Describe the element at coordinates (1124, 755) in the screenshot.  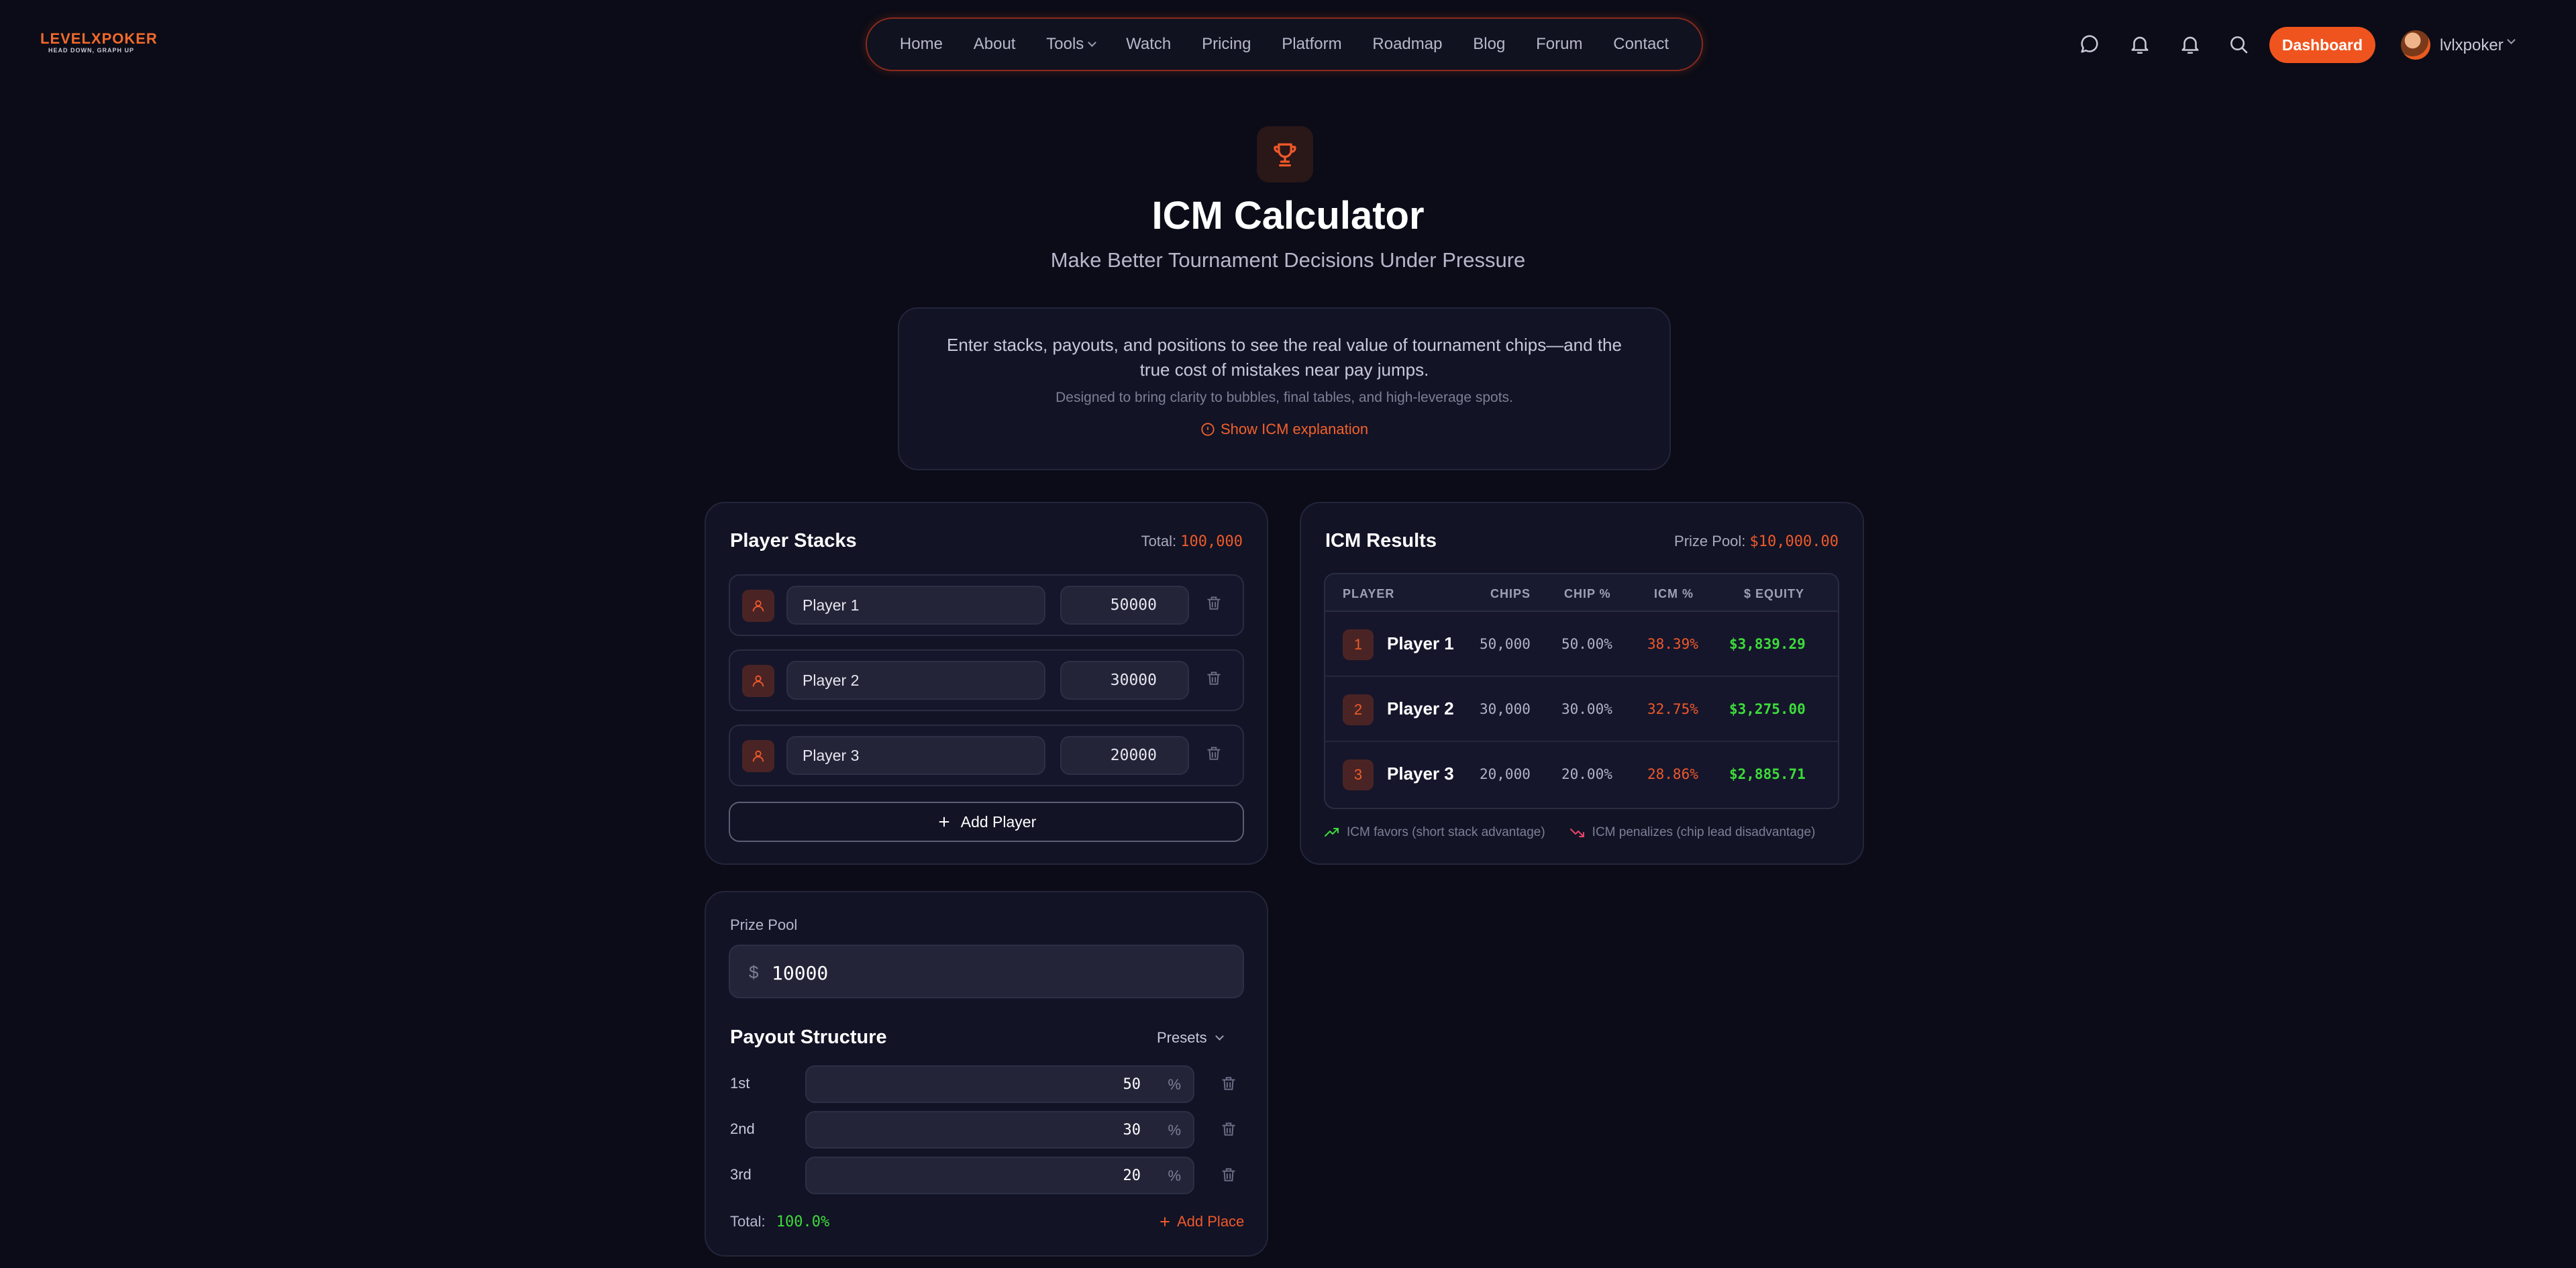
I see `player-chips-input: 20000` at that location.